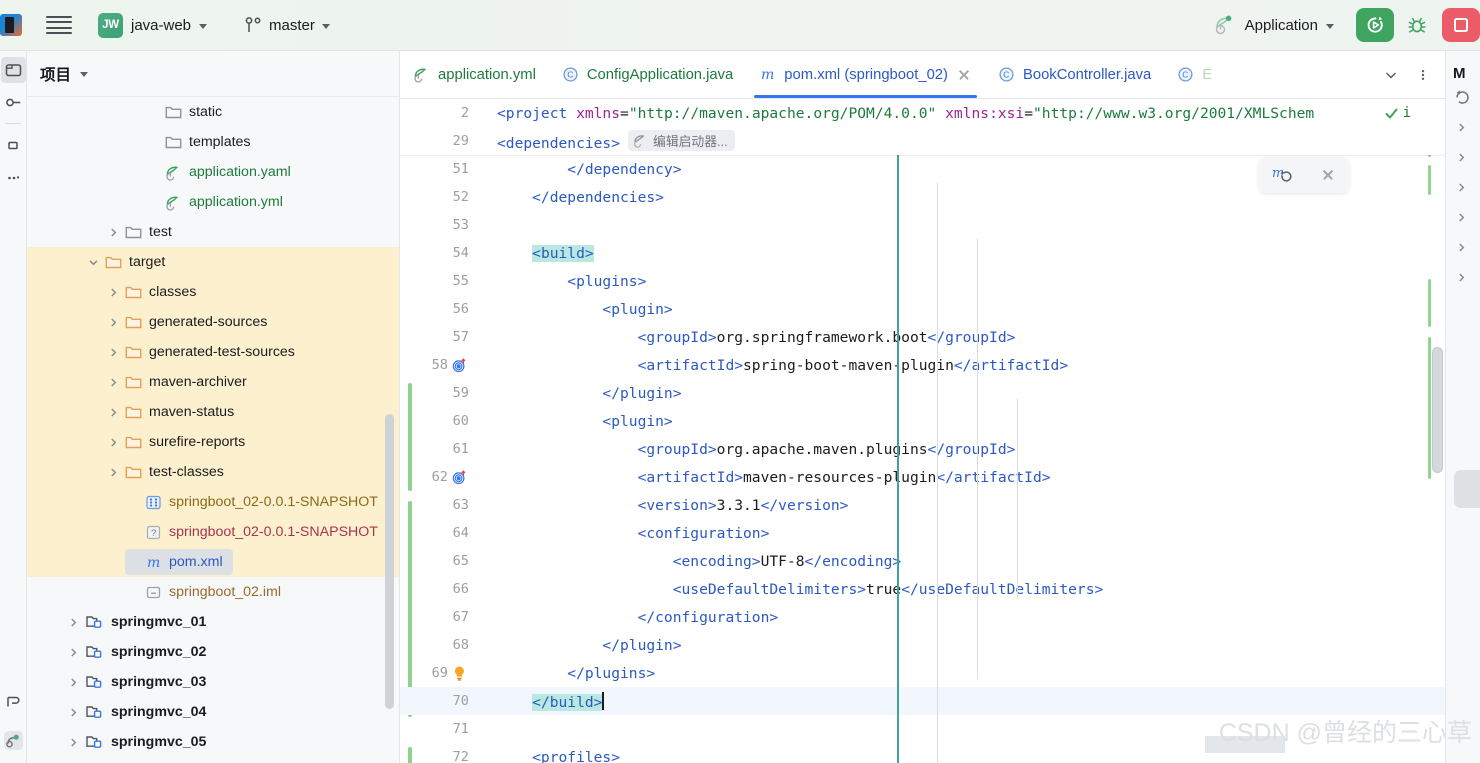 The height and width of the screenshot is (763, 1480). I want to click on editor-scrollbar-zone, so click(1436, 431).